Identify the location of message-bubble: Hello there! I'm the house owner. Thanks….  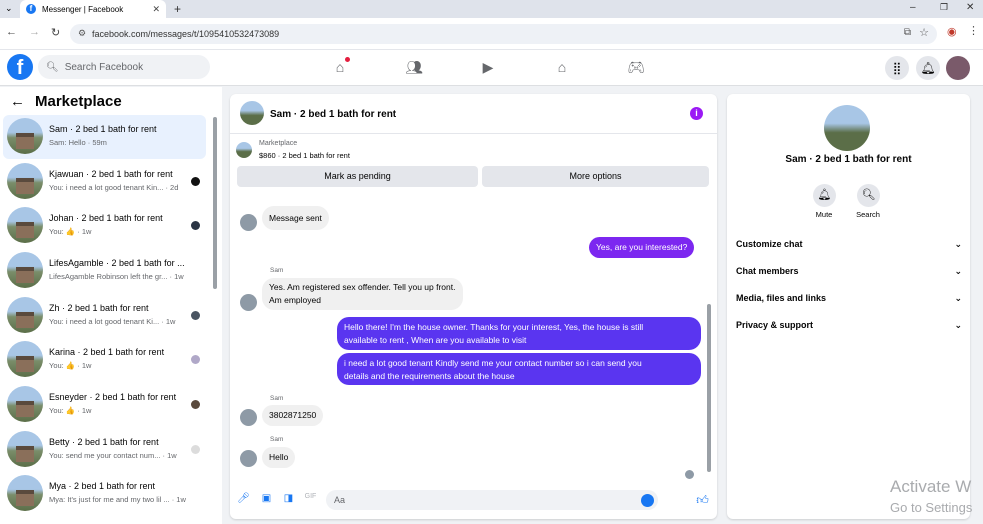
(519, 333).